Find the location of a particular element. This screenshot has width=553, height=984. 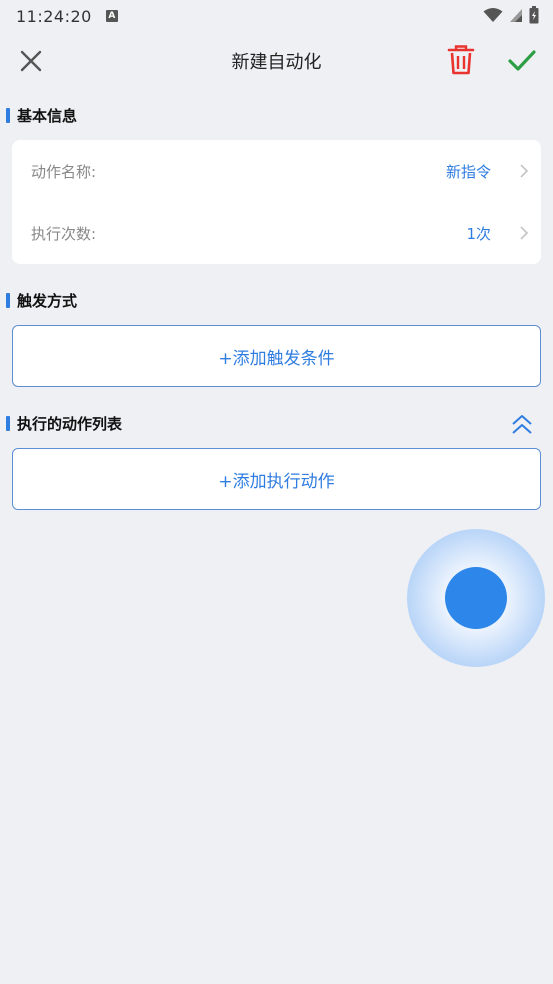

section-basic-info: 基本信息 is located at coordinates (41, 115).